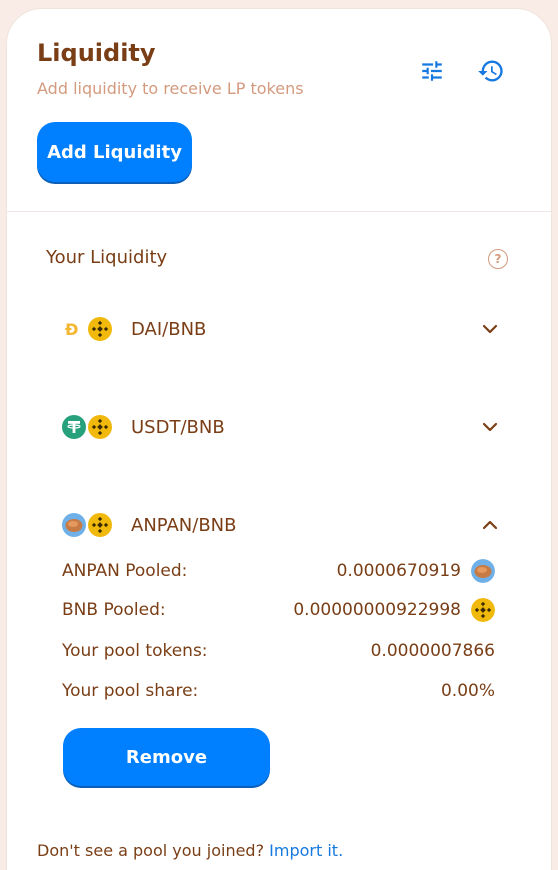 The image size is (558, 870). What do you see at coordinates (278, 610) in the screenshot?
I see `bnb-pooled-row: BNB Pooled: 0.00000000922998` at bounding box center [278, 610].